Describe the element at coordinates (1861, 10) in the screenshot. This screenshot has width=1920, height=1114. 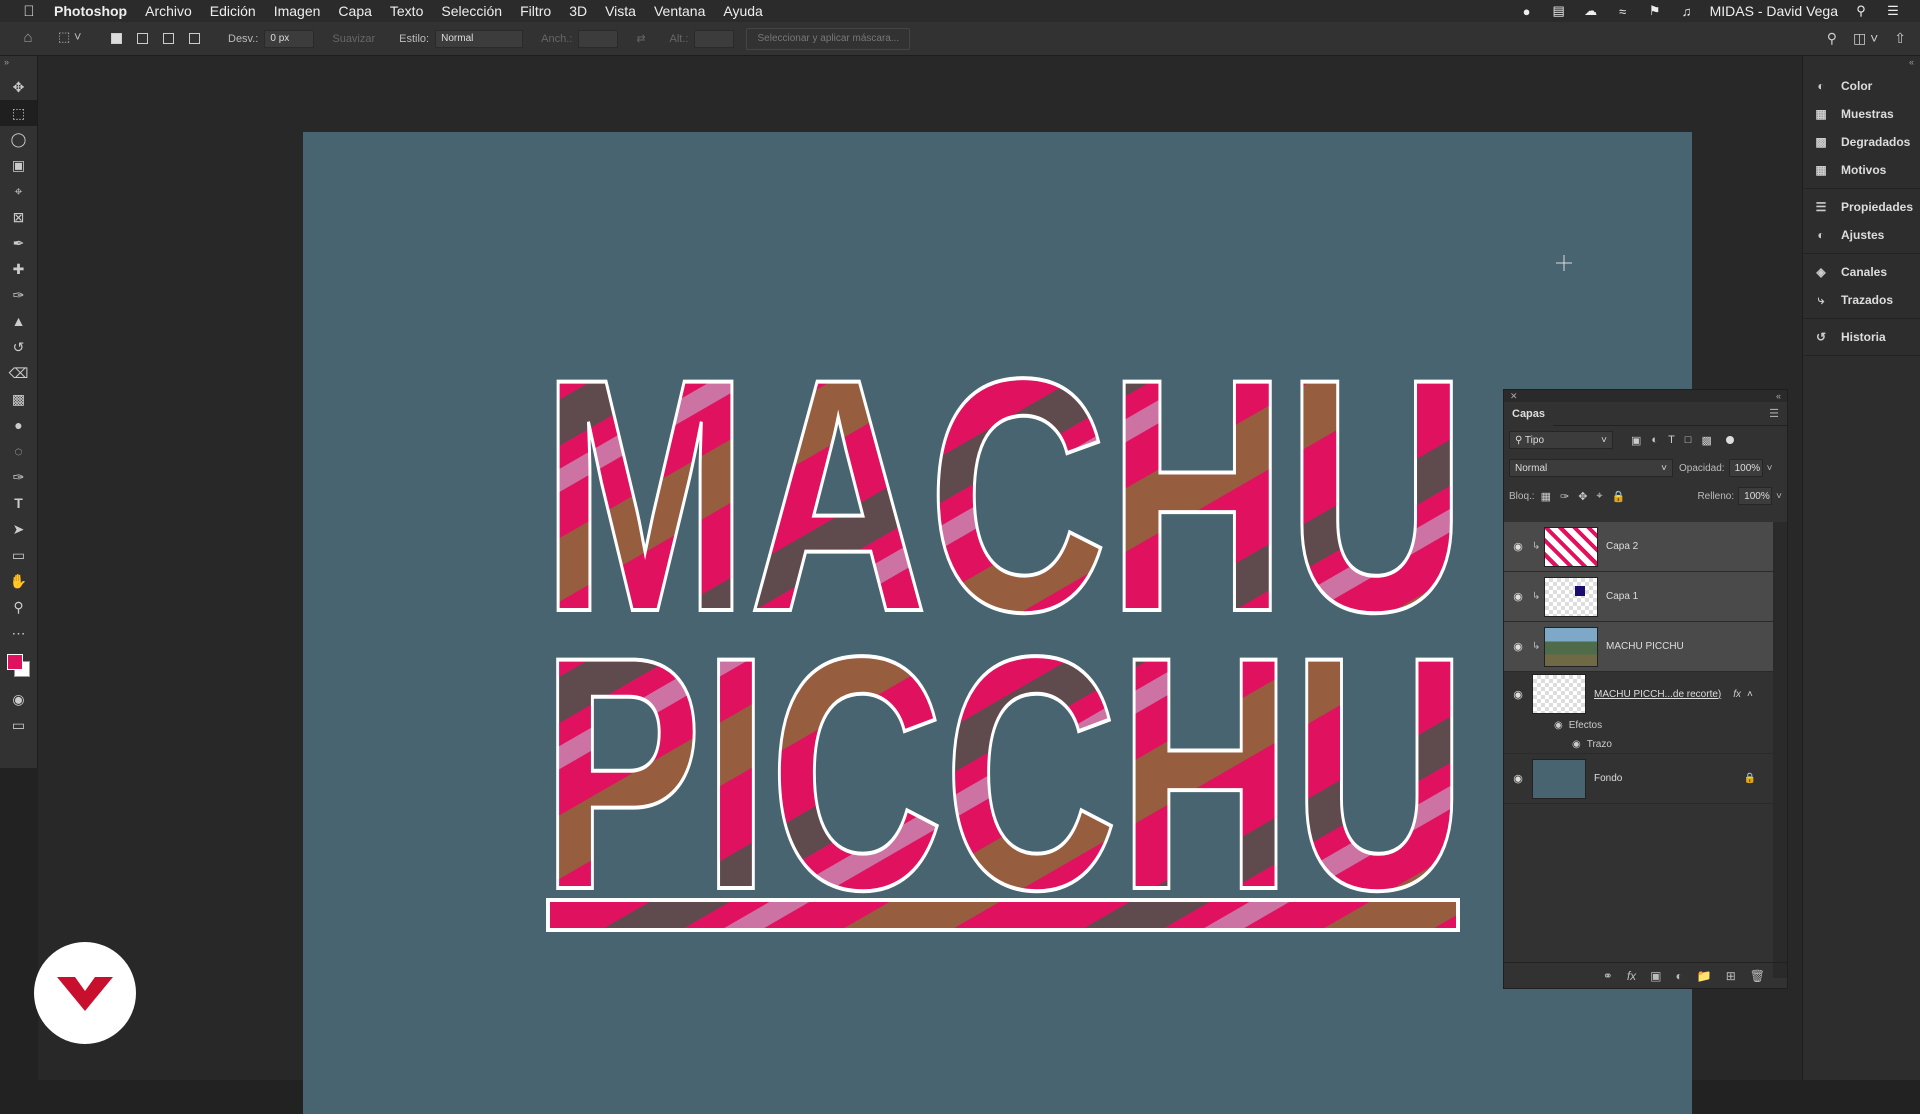
I see `spotlight-search-icon: ⚲` at that location.